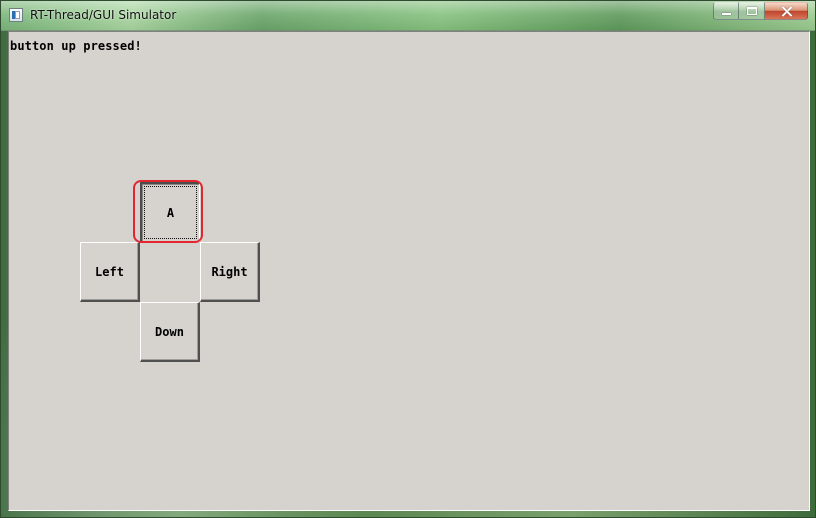 The height and width of the screenshot is (518, 816). I want to click on status-message: button up pressed!, so click(76, 46).